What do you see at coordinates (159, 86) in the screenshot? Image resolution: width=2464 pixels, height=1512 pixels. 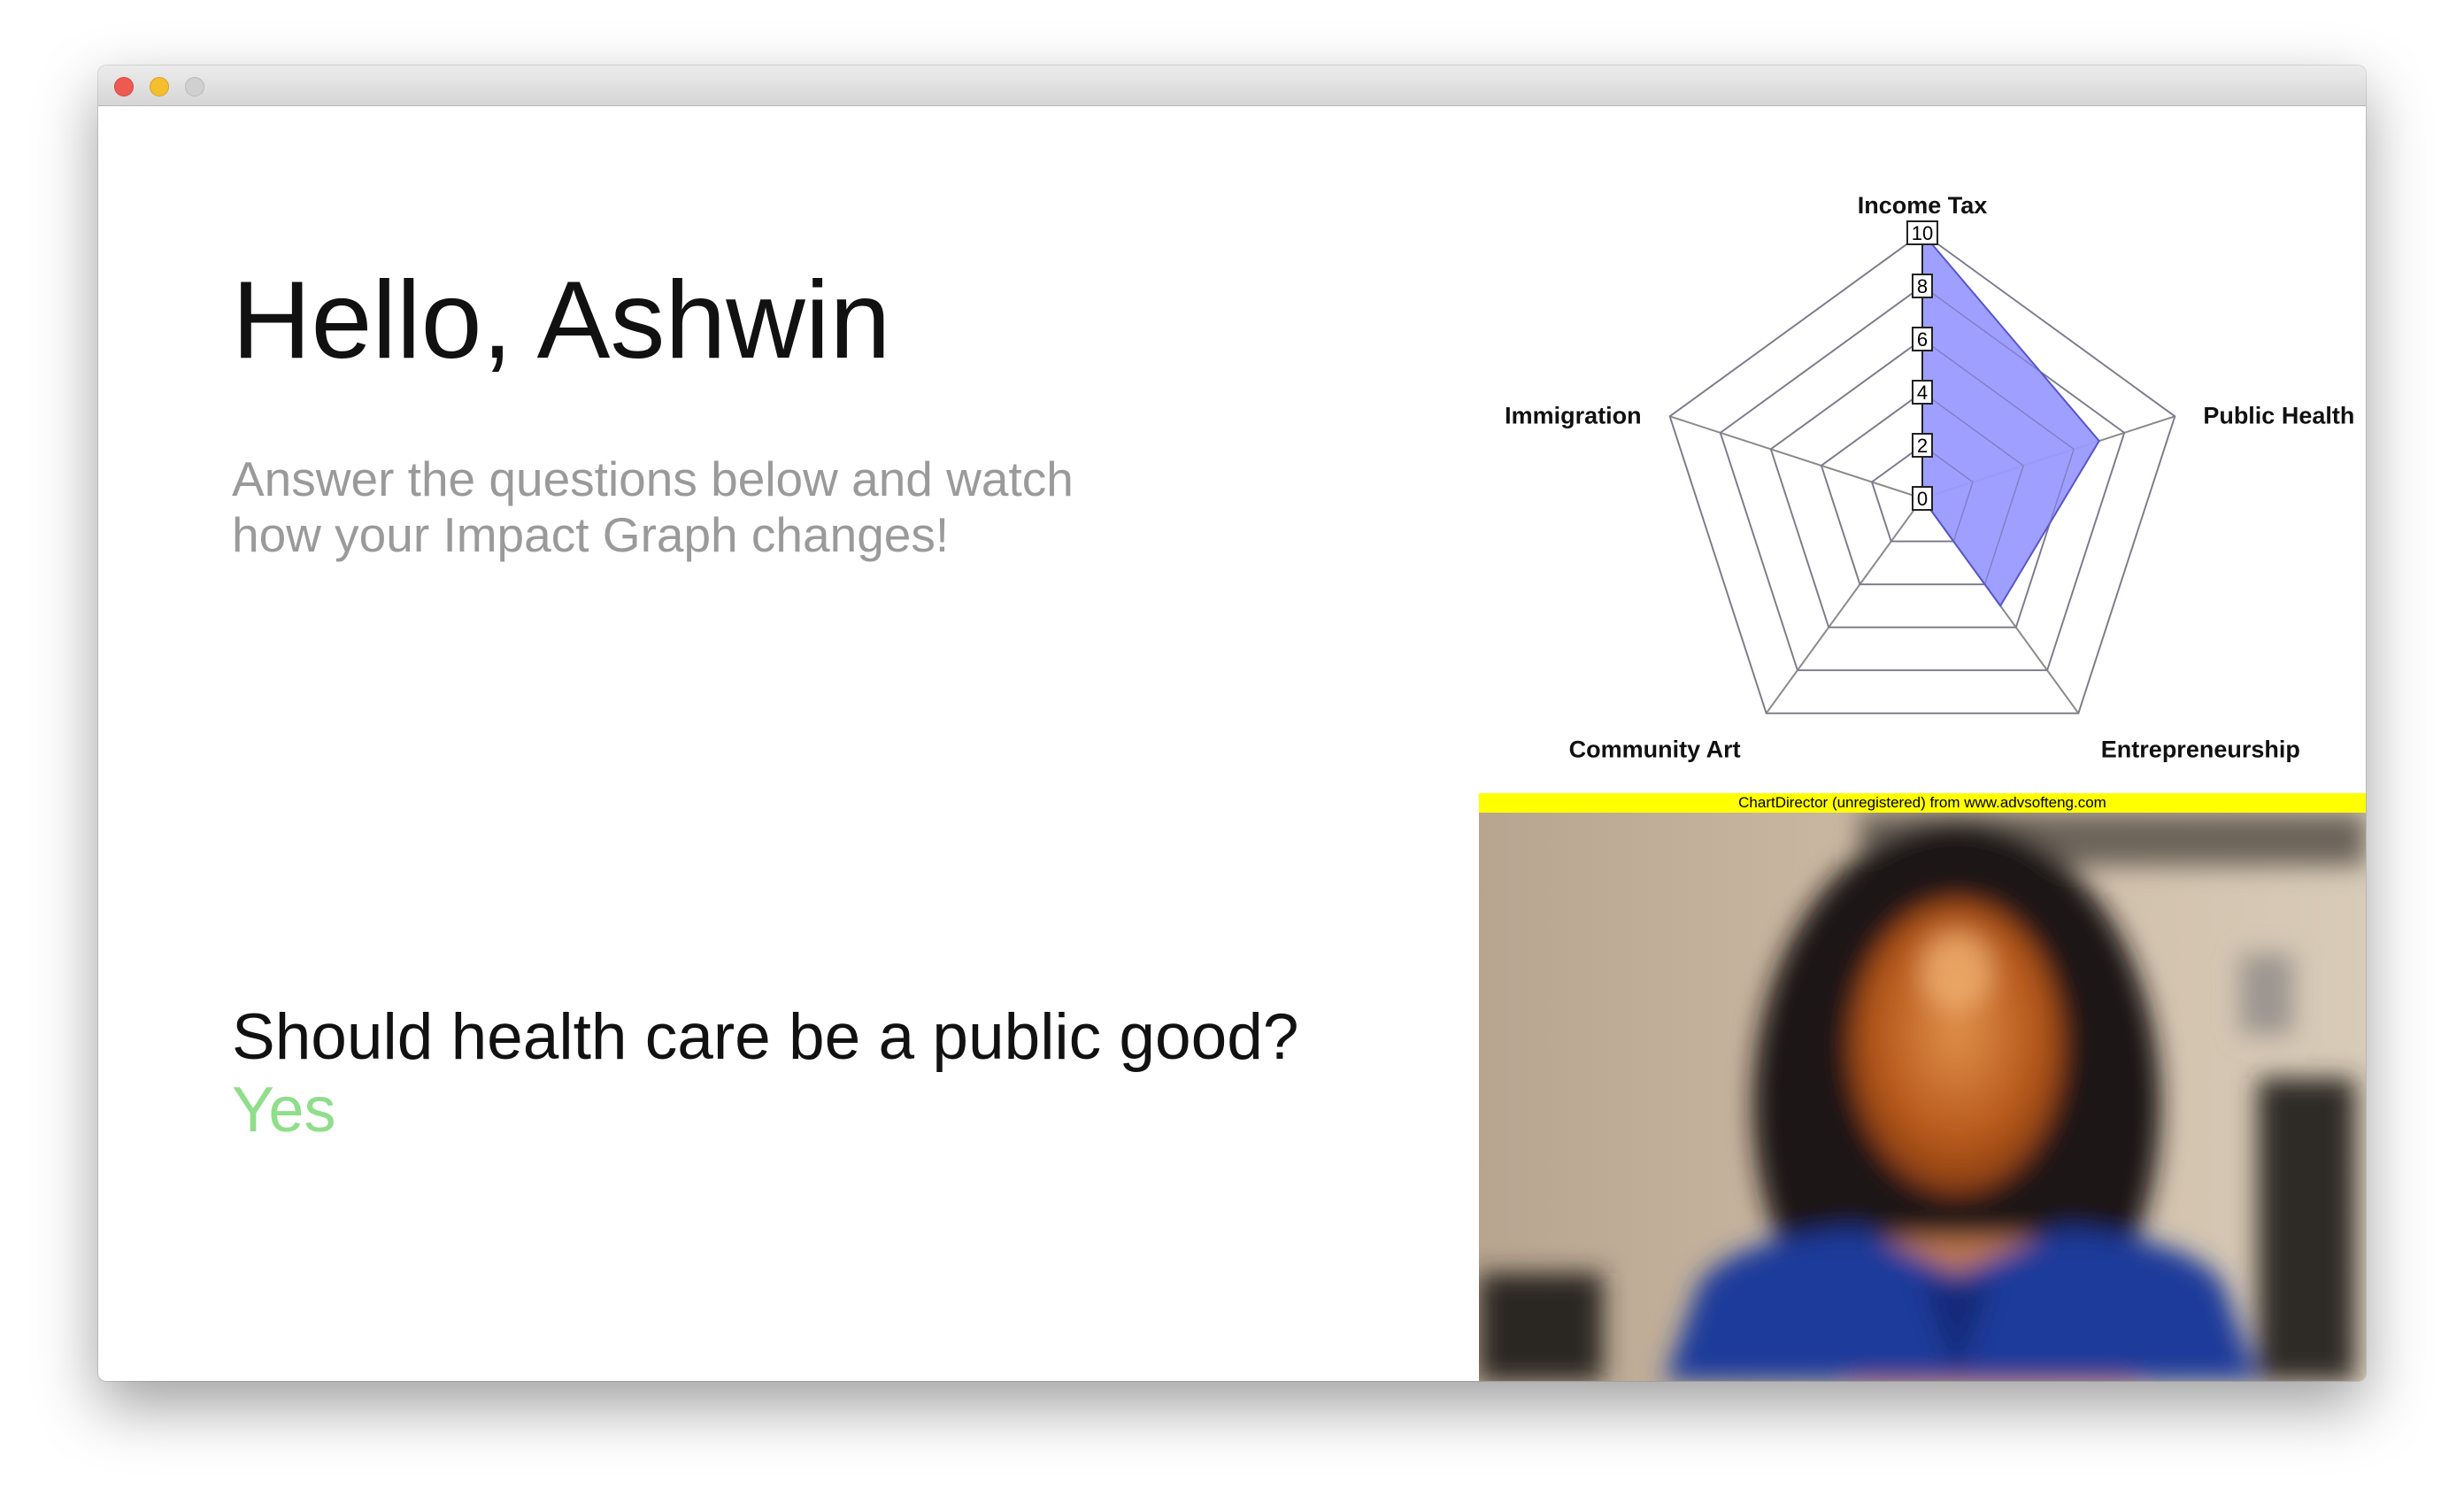 I see `minimize-window-button` at bounding box center [159, 86].